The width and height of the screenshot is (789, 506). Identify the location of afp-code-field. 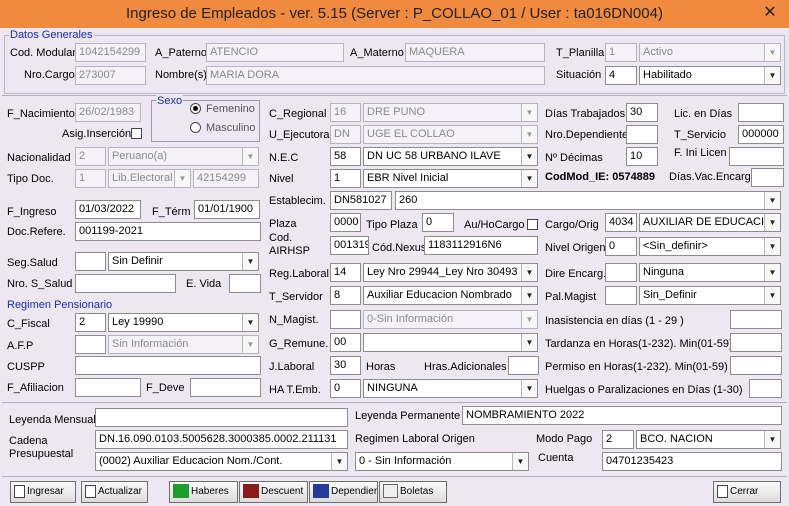
(90, 344).